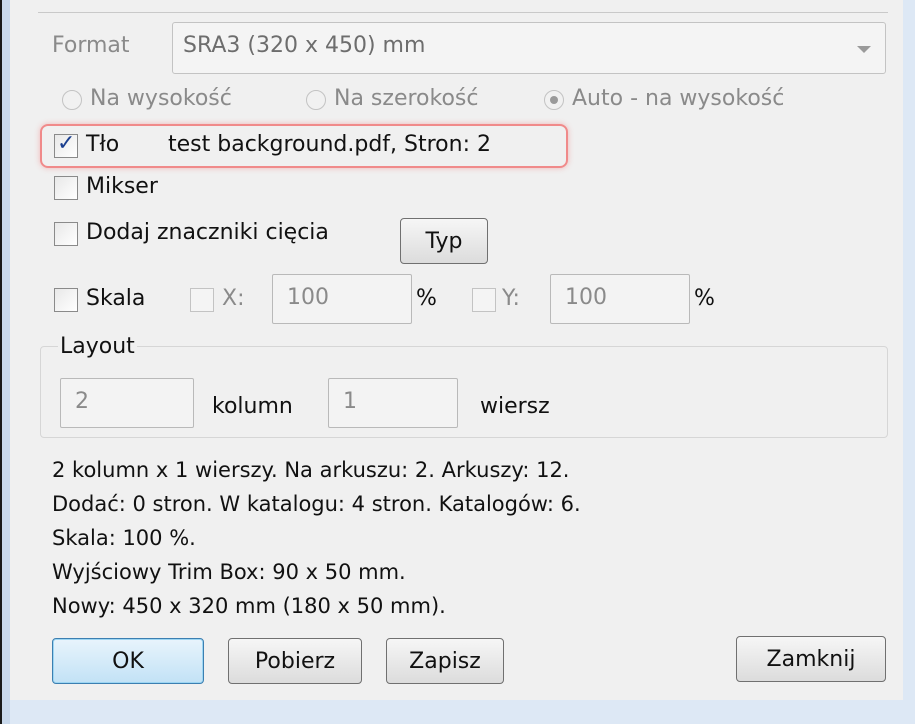 The width and height of the screenshot is (915, 724). What do you see at coordinates (127, 403) in the screenshot?
I see `layout-columns-input: 2` at bounding box center [127, 403].